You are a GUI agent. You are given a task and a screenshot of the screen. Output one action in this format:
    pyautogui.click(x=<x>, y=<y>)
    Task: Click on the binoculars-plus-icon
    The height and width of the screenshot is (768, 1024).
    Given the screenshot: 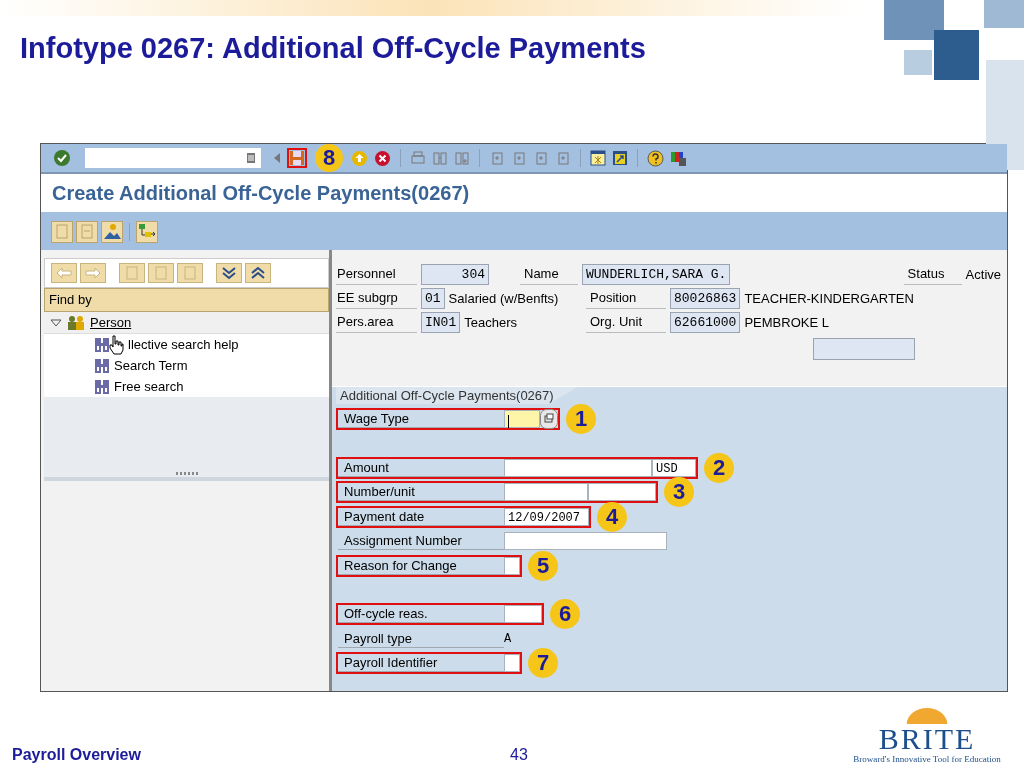 What is the action you would take?
    pyautogui.click(x=462, y=158)
    